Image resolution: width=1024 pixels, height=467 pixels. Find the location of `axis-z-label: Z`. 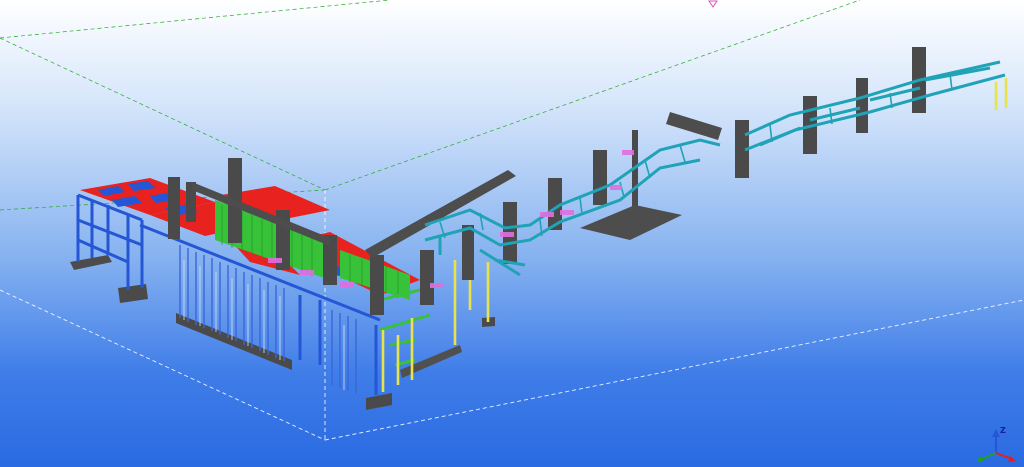

axis-z-label: Z is located at coordinates (1003, 430).